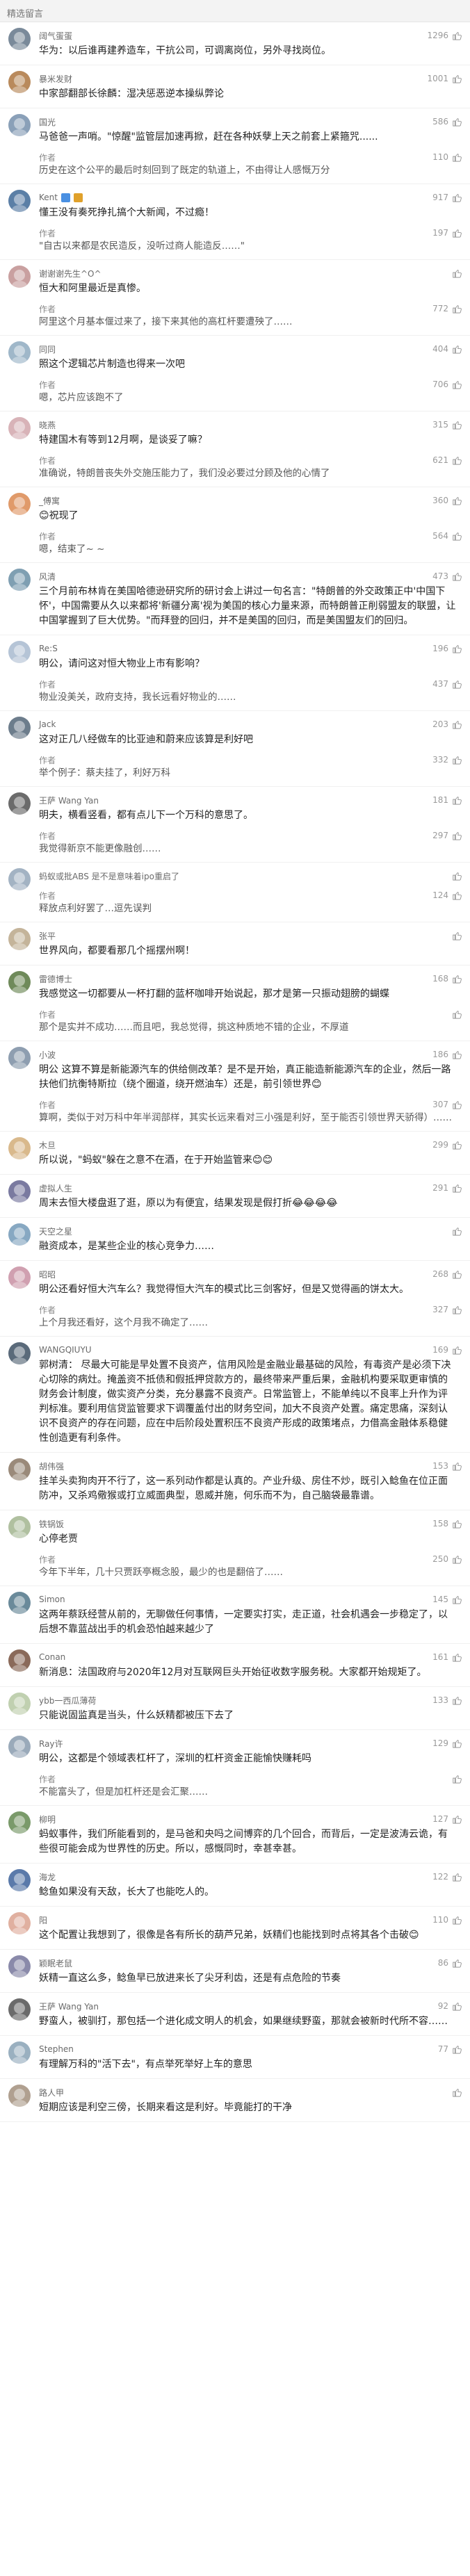 The image size is (470, 2576). Describe the element at coordinates (49, 501) in the screenshot. I see `commenter-name: _傅寓` at that location.